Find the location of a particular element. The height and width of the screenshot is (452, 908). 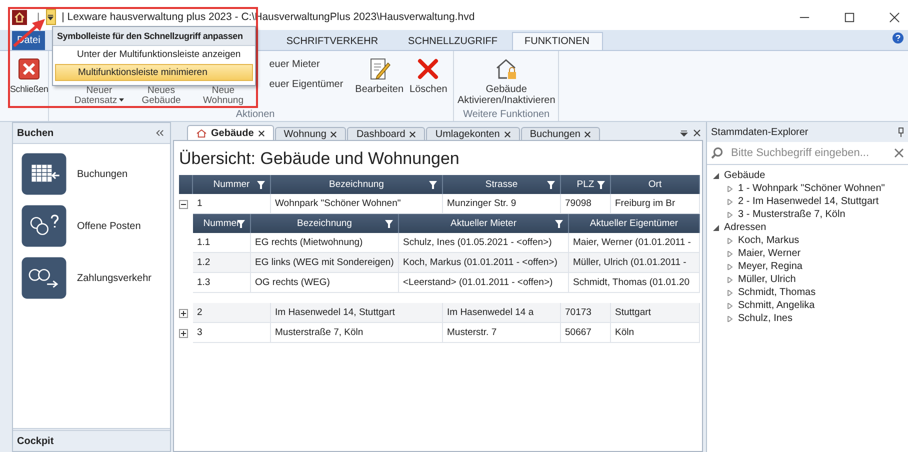

table-cell: Koch, Markus (01.01.2011 - <offen>) is located at coordinates (484, 262).